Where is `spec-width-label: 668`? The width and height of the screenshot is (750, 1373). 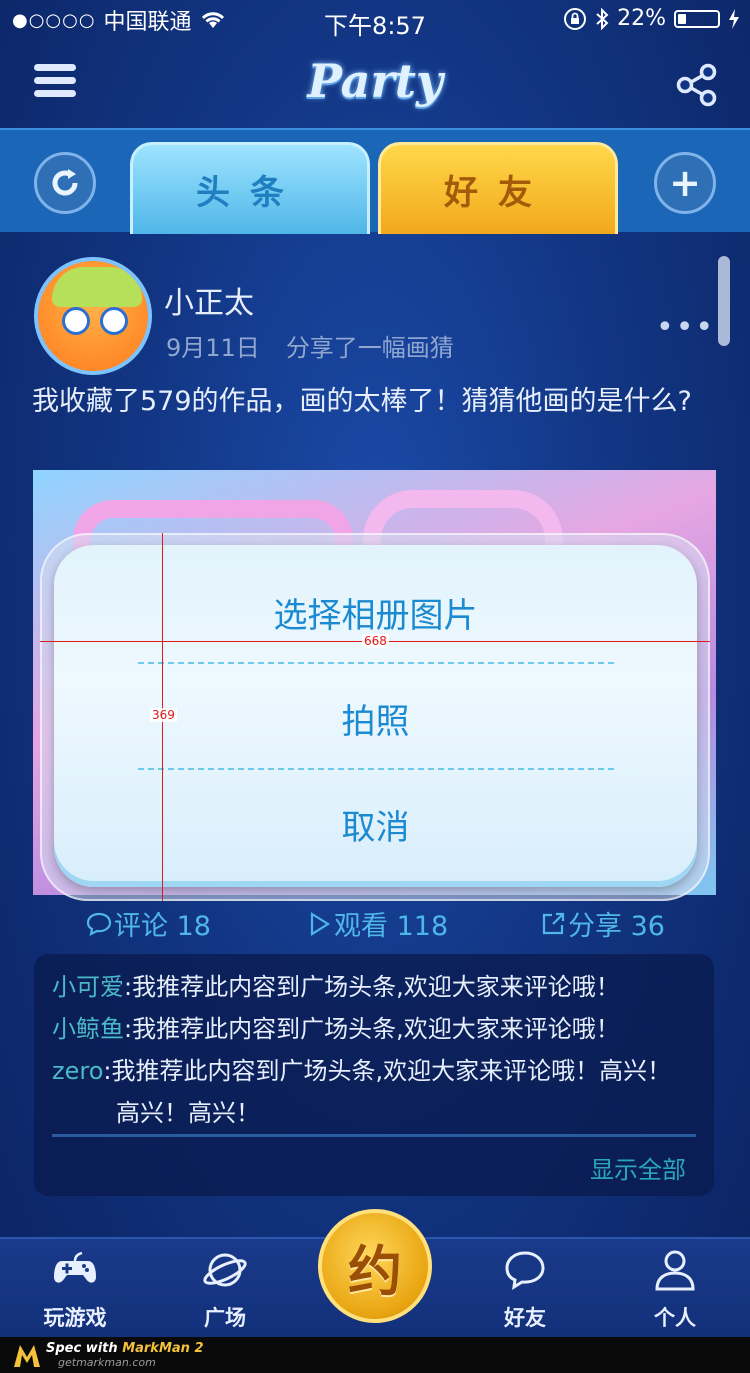
spec-width-label: 668 is located at coordinates (375, 641).